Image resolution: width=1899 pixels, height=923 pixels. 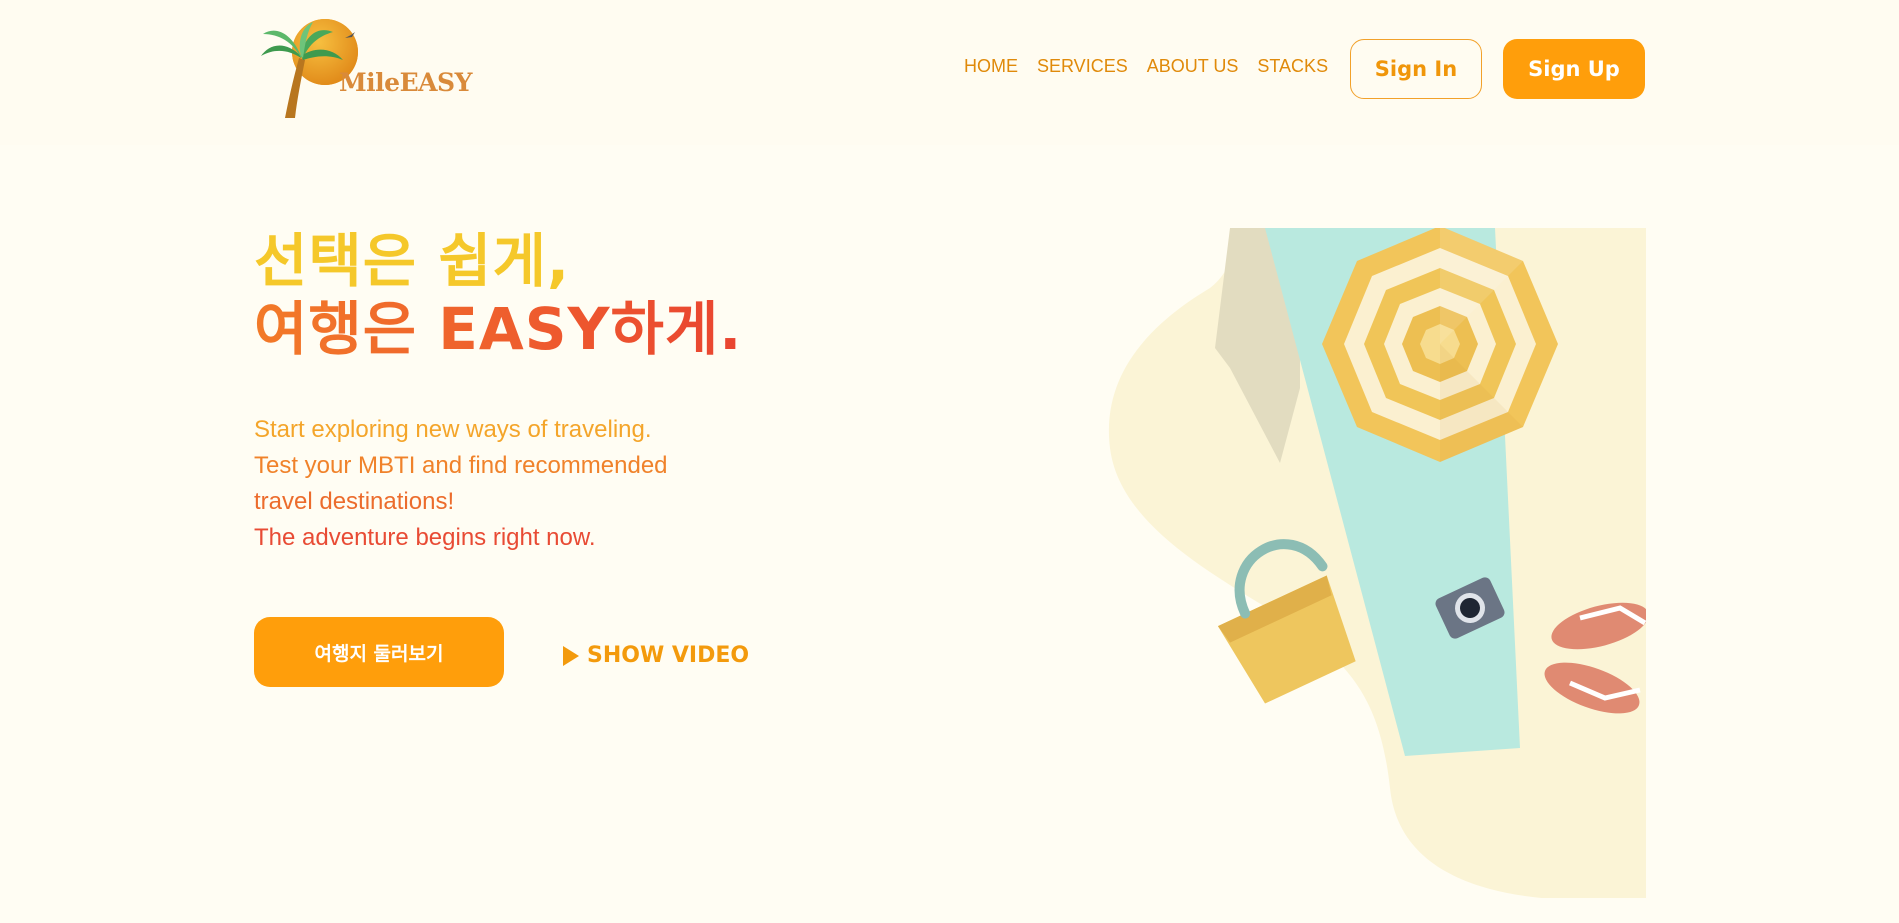 I want to click on main-nav: HOME SERVICES ABOUT US STACKS, so click(x=1146, y=66).